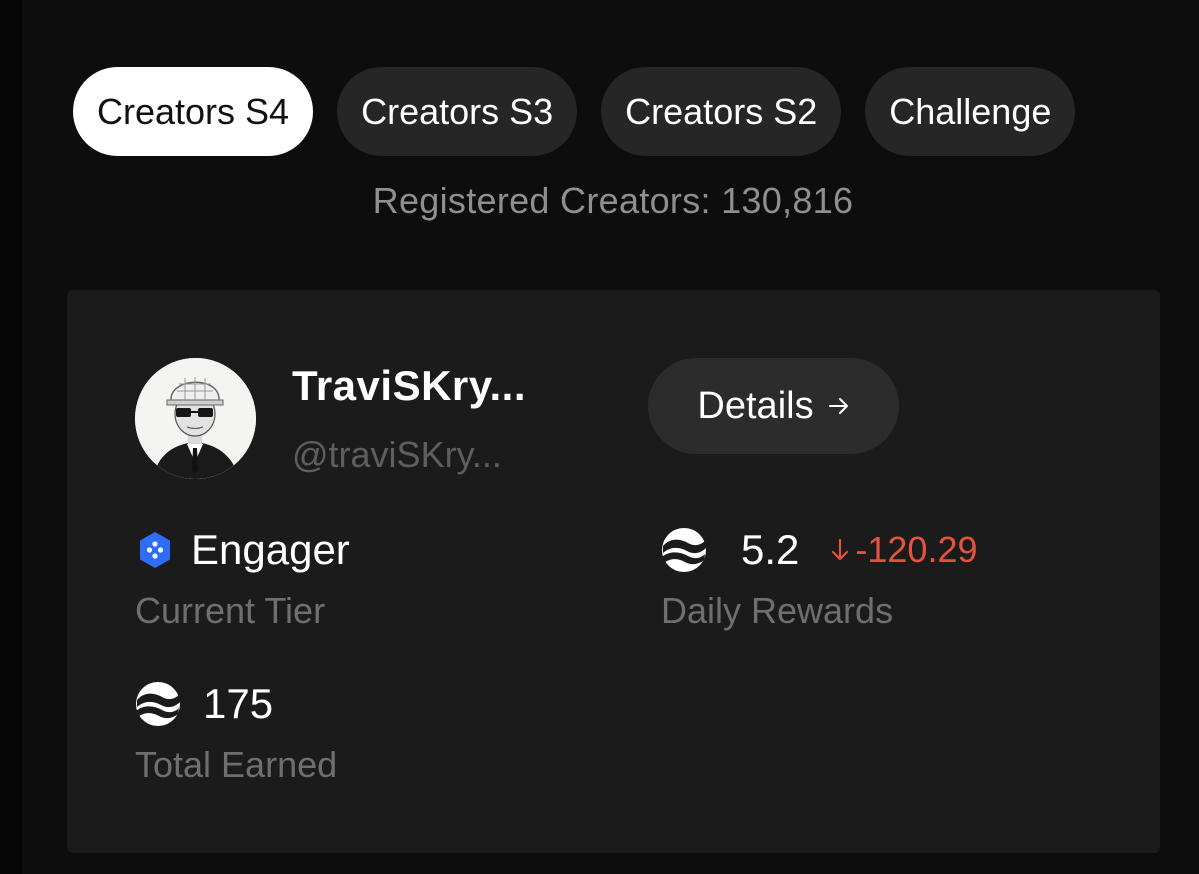 The image size is (1199, 874). I want to click on total-earned-row: 175, so click(204, 704).